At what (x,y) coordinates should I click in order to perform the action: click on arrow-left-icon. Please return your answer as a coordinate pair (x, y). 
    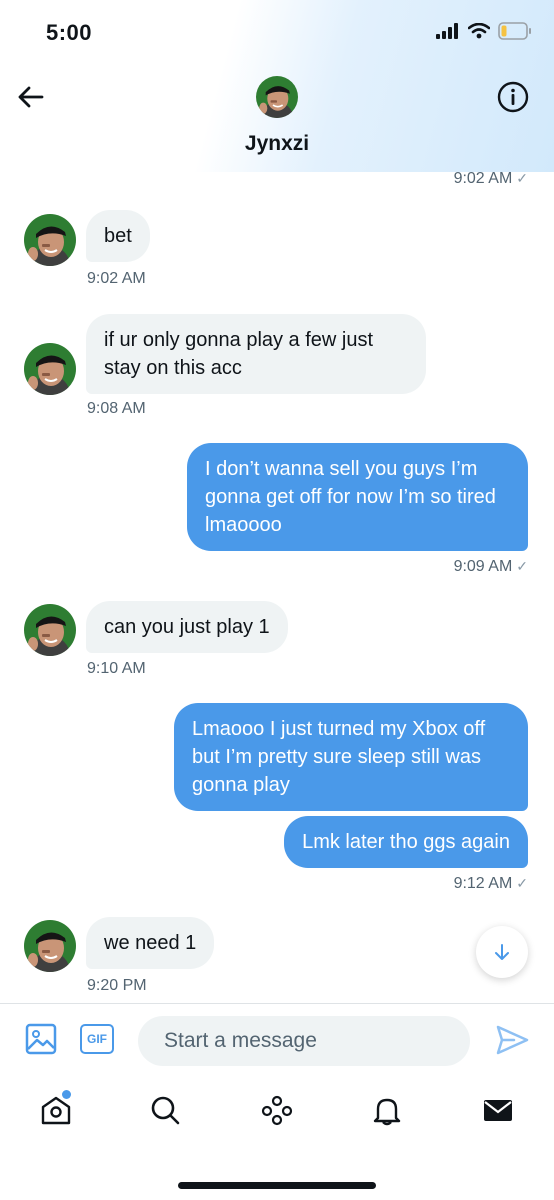
    Looking at the image, I should click on (31, 97).